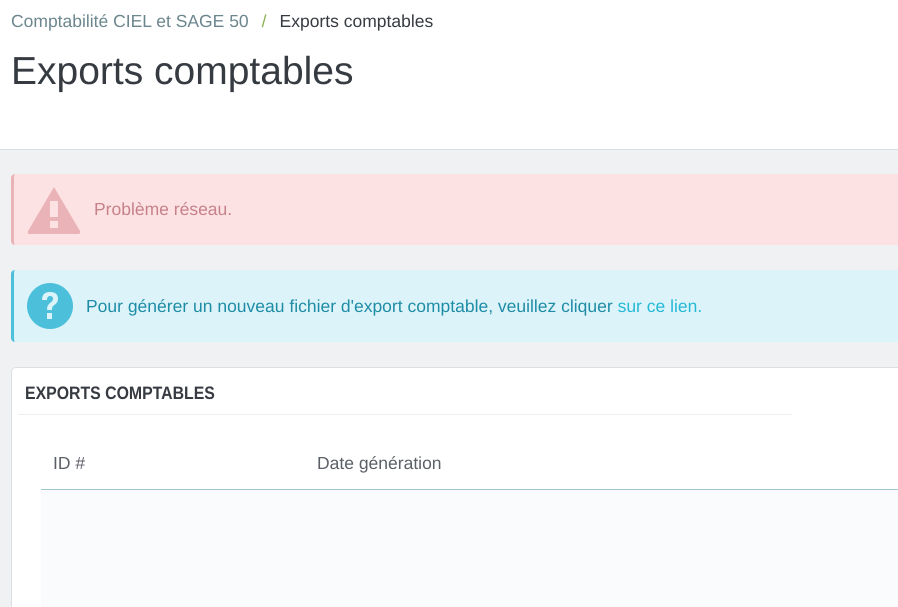 This screenshot has width=898, height=607. Describe the element at coordinates (379, 463) in the screenshot. I see `column-header: Date génération` at that location.